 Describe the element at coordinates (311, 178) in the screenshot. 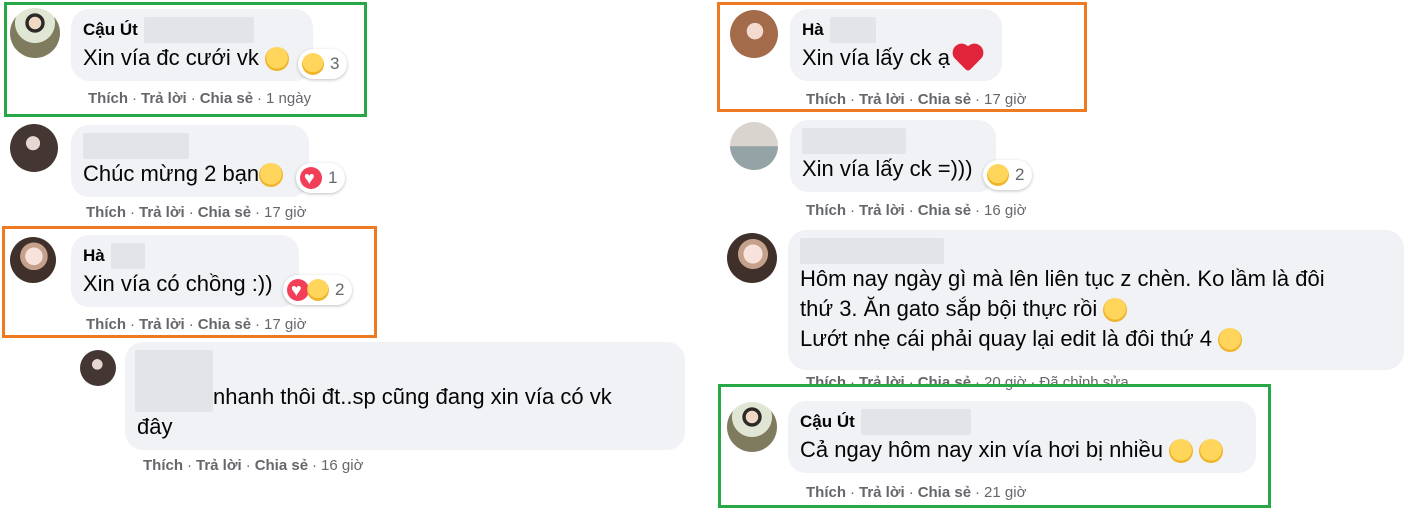

I see `love-reaction-icon` at that location.